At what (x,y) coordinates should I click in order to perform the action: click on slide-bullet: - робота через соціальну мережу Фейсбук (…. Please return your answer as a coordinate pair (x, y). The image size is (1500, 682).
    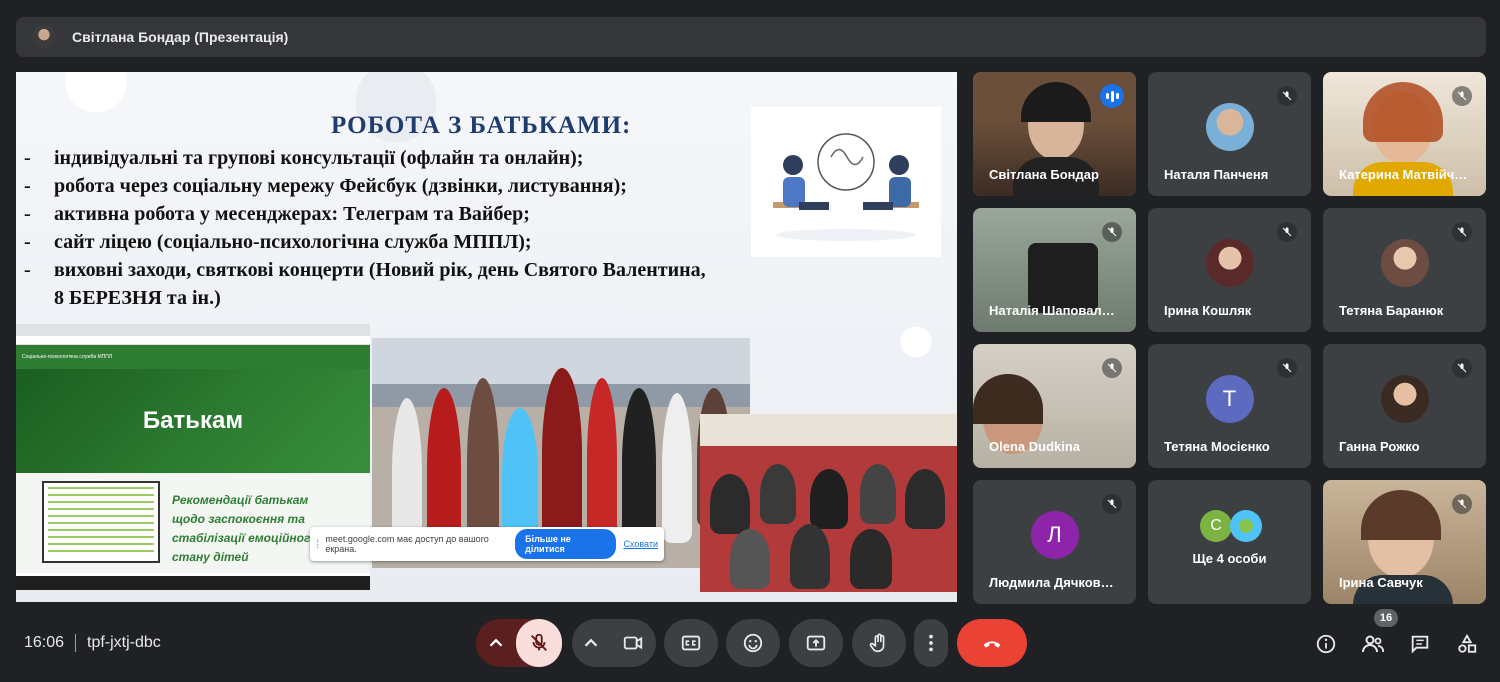
    Looking at the image, I should click on (325, 186).